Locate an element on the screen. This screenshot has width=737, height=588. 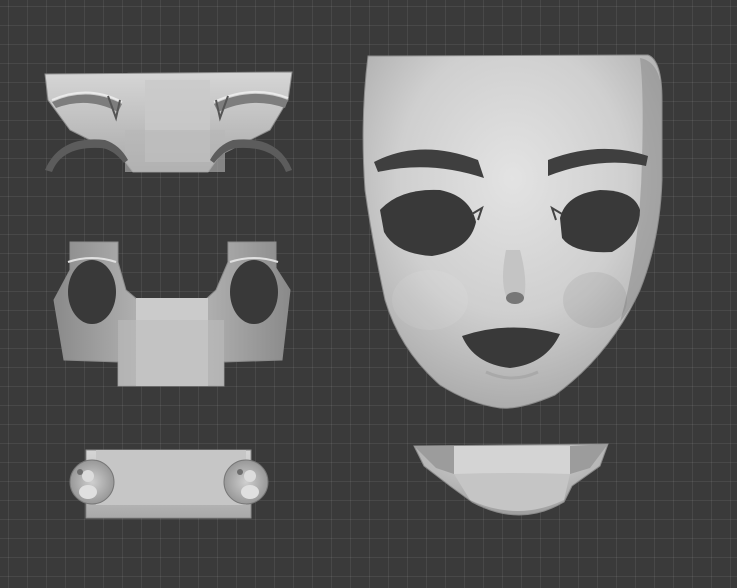
eye-socket-piece is located at coordinates (172, 314).